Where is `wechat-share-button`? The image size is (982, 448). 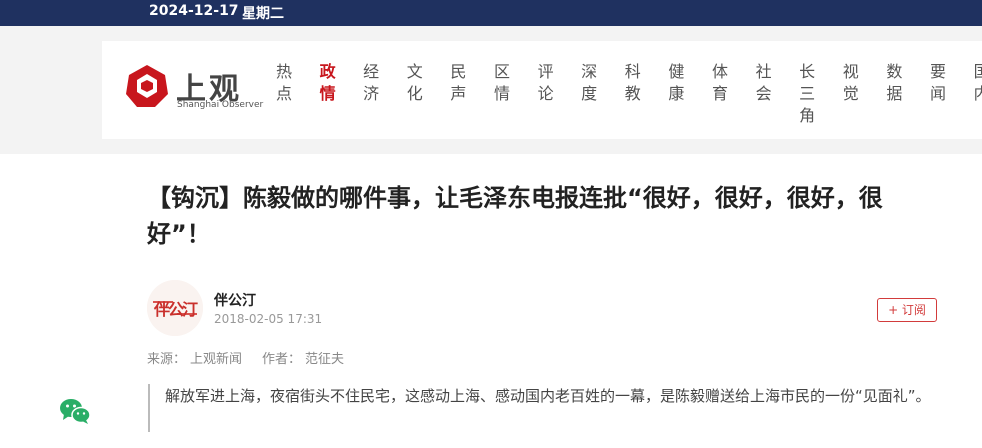 wechat-share-button is located at coordinates (75, 411).